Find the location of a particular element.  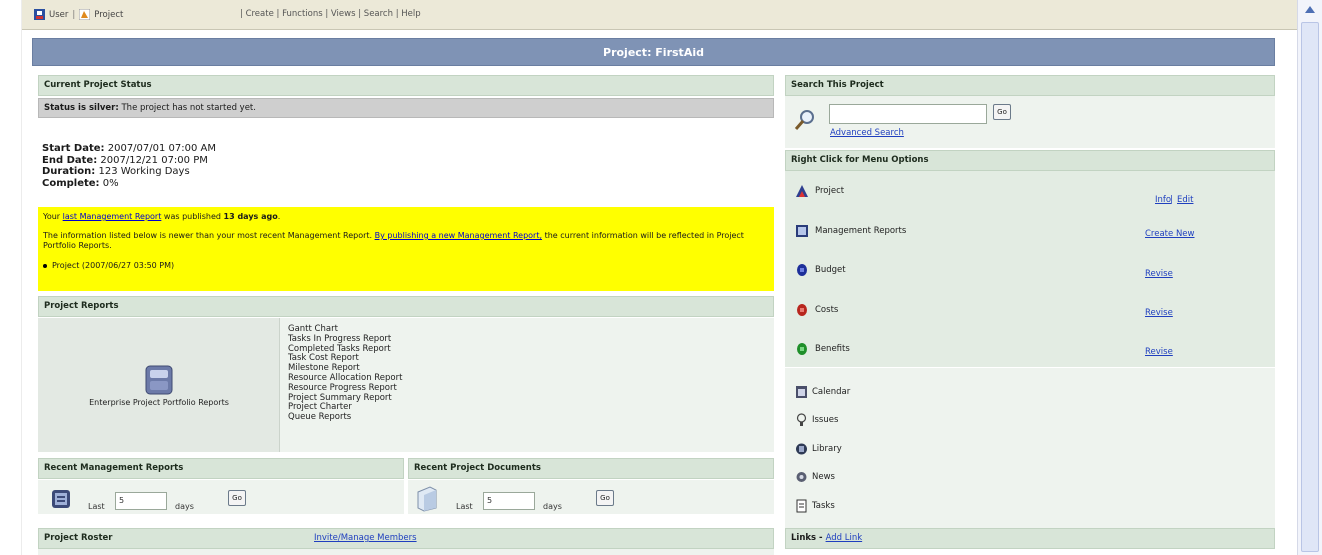

search-go-button: Go is located at coordinates (1002, 112).